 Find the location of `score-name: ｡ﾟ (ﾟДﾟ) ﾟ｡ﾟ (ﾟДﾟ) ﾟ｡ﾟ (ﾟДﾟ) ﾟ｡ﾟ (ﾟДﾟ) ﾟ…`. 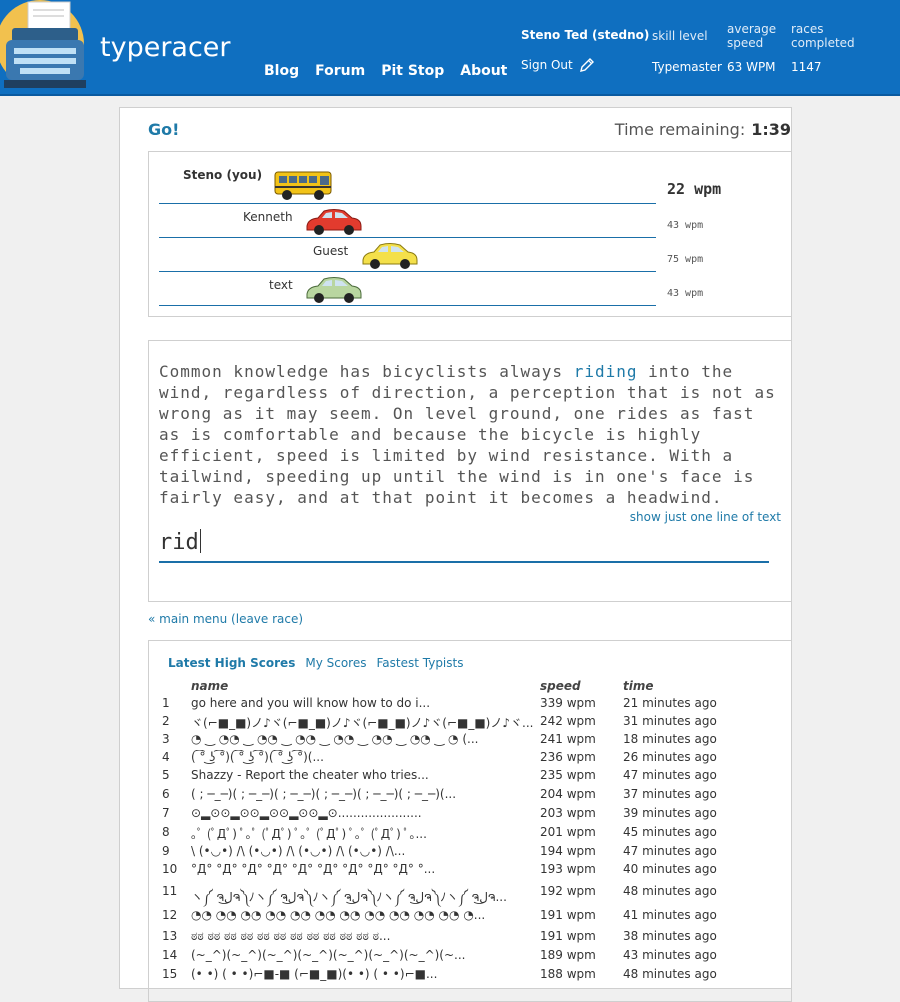

score-name: ｡ﾟ (ﾟДﾟ) ﾟ｡ﾟ (ﾟДﾟ) ﾟ｡ﾟ (ﾟДﾟ) ﾟ｡ﾟ (ﾟДﾟ) ﾟ… is located at coordinates (365, 833).